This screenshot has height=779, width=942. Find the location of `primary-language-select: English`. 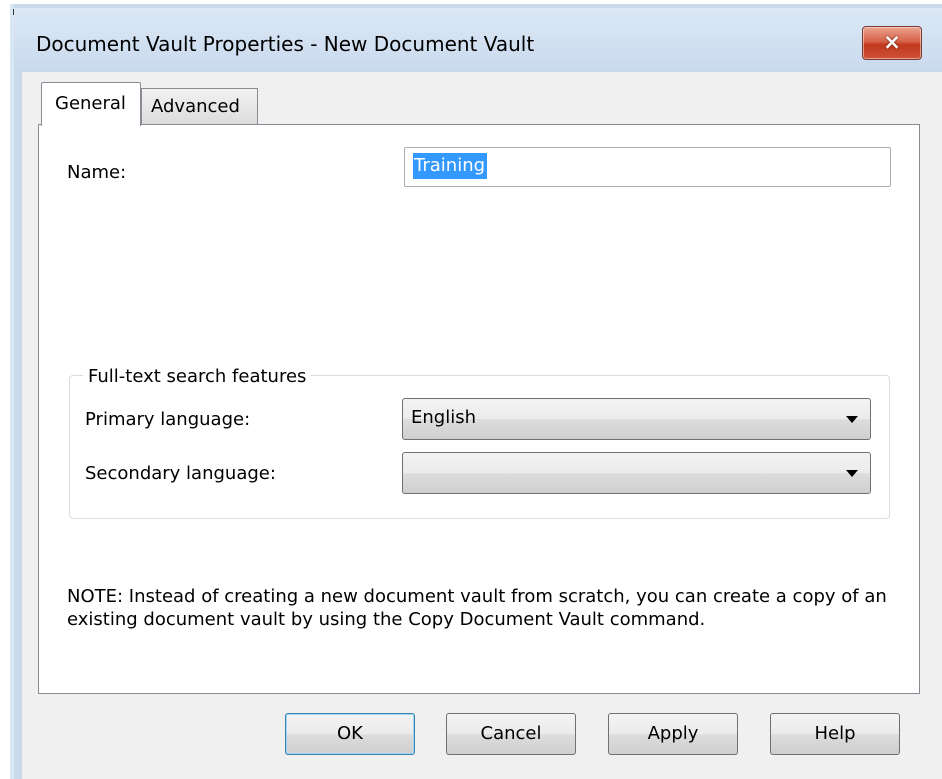

primary-language-select: English is located at coordinates (636, 419).